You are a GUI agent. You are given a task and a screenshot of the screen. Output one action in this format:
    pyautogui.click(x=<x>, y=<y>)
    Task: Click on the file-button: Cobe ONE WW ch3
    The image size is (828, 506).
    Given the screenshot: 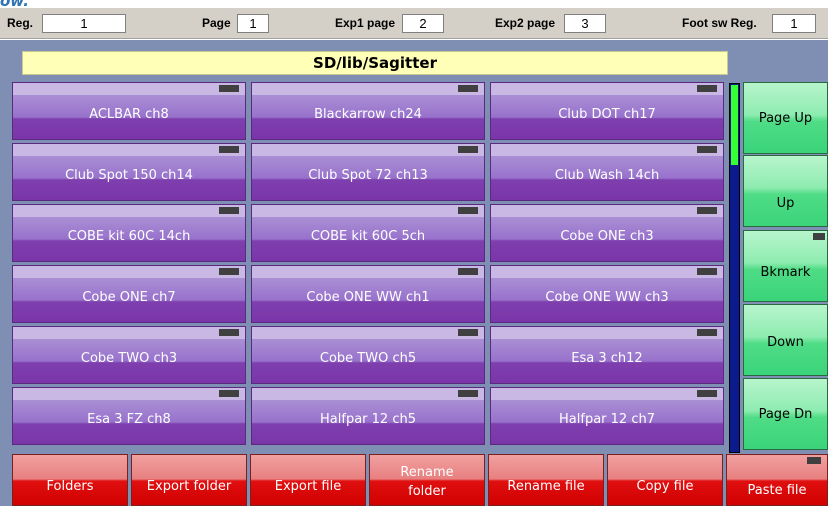 What is the action you would take?
    pyautogui.click(x=607, y=294)
    